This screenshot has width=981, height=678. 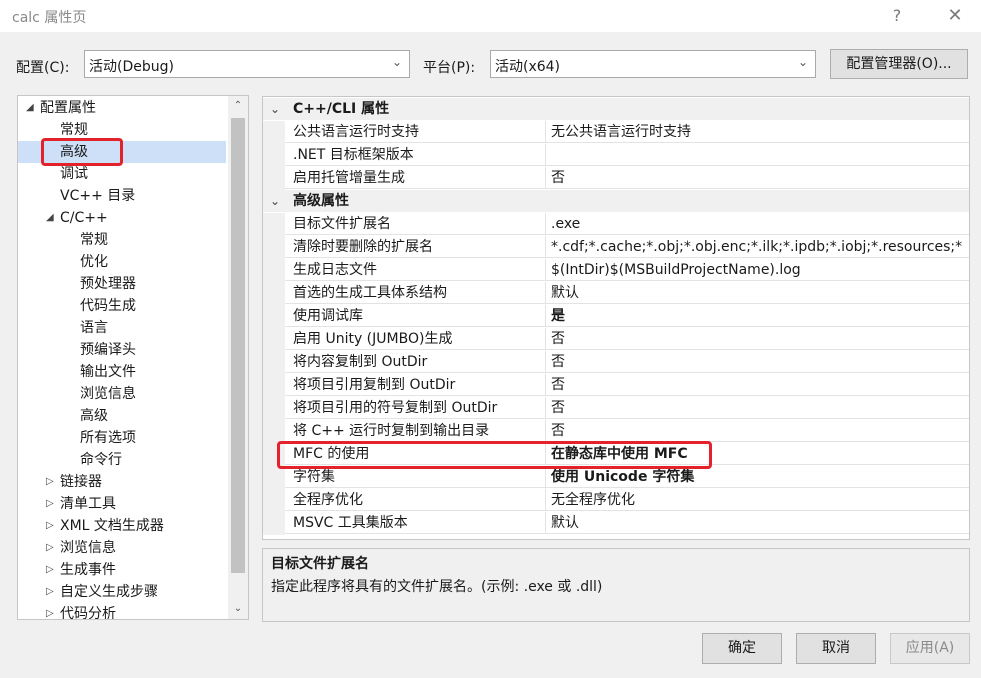 I want to click on tree-item: 预处理器, so click(x=122, y=284).